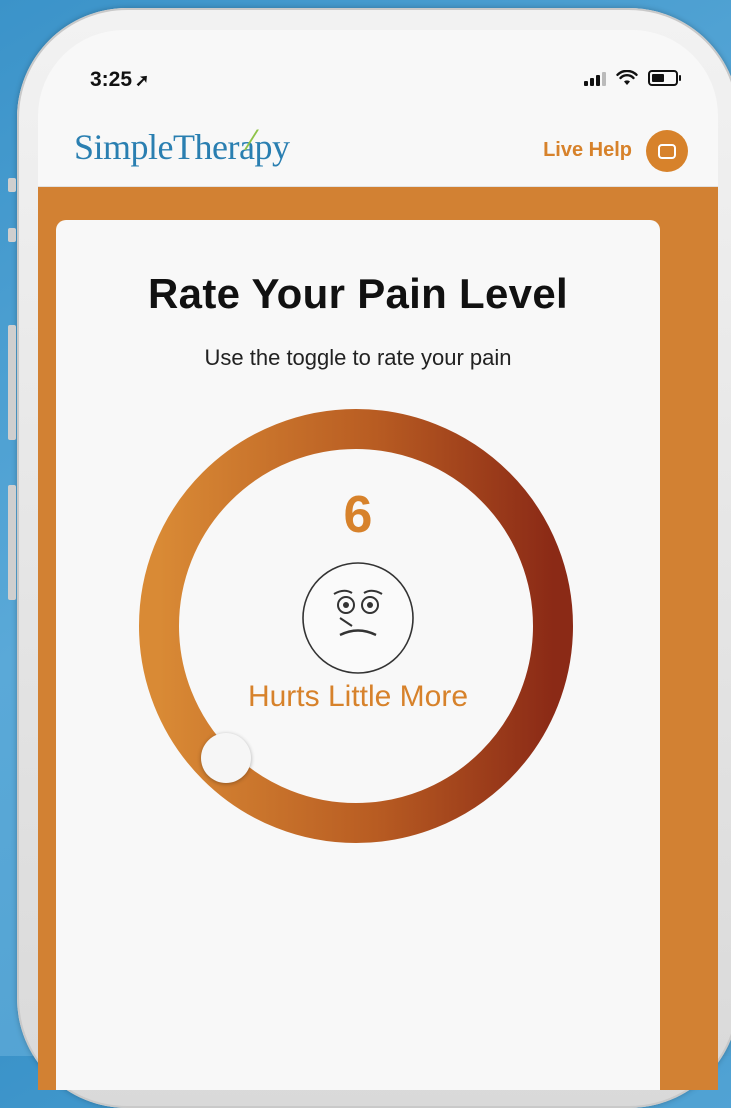  I want to click on pain-level-label: Hurts Little More, so click(358, 696).